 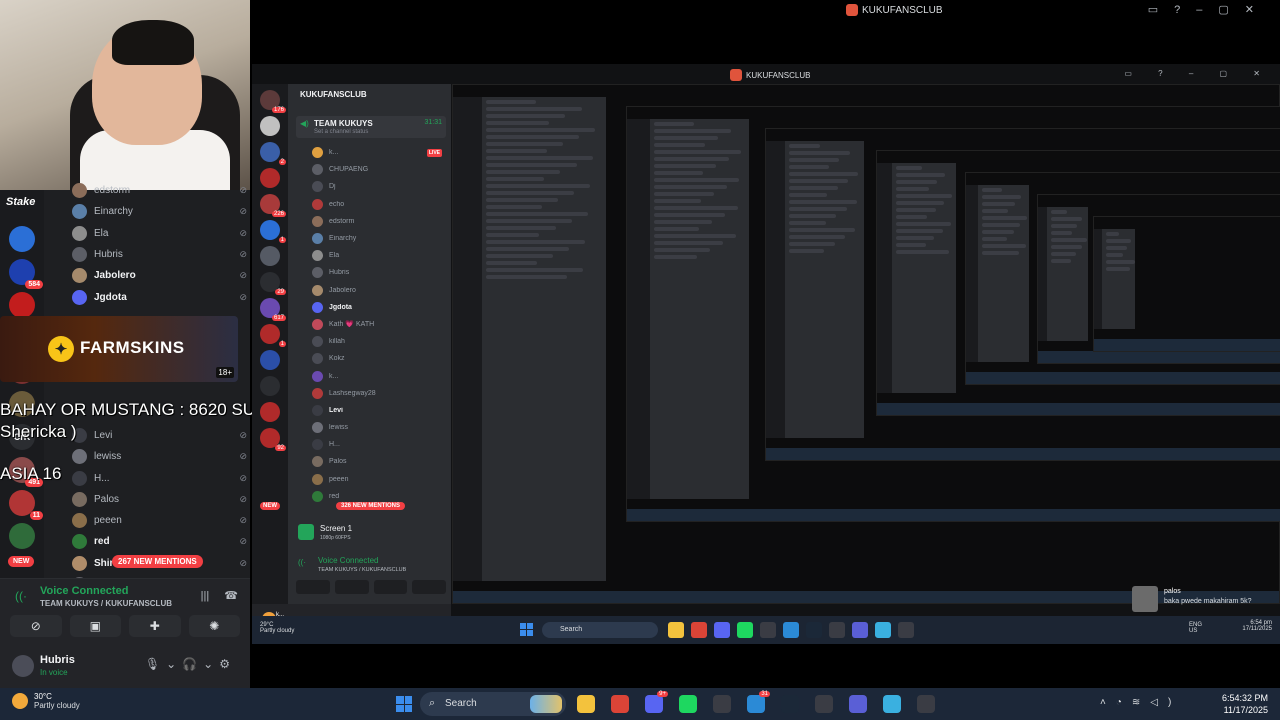 I want to click on chevron-down-icon: ⌄, so click(x=174, y=664).